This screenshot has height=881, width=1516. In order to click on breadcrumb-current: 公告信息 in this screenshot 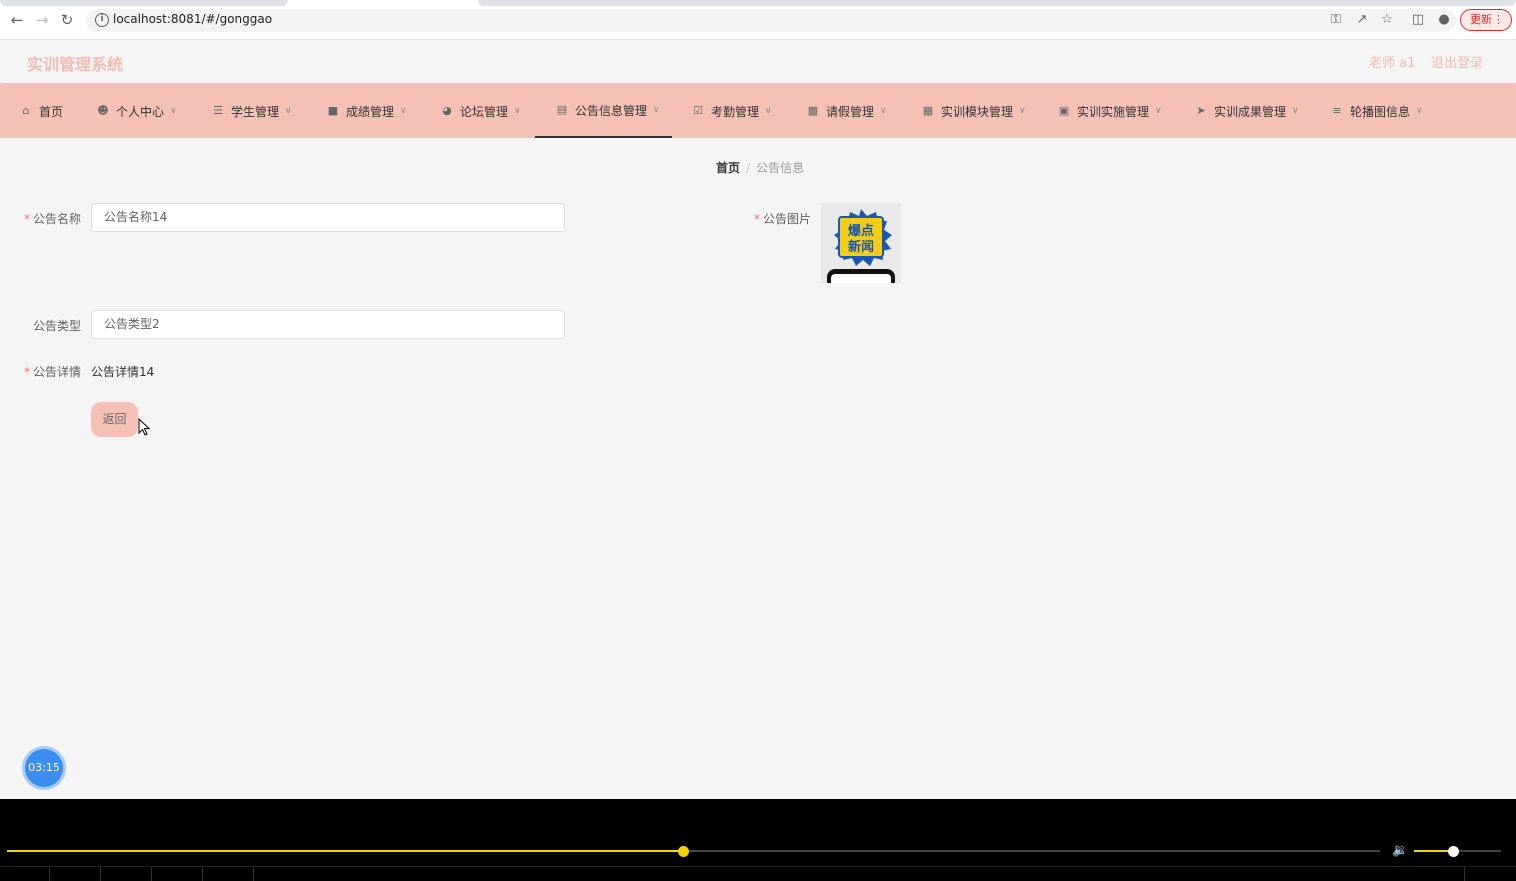, I will do `click(780, 168)`.